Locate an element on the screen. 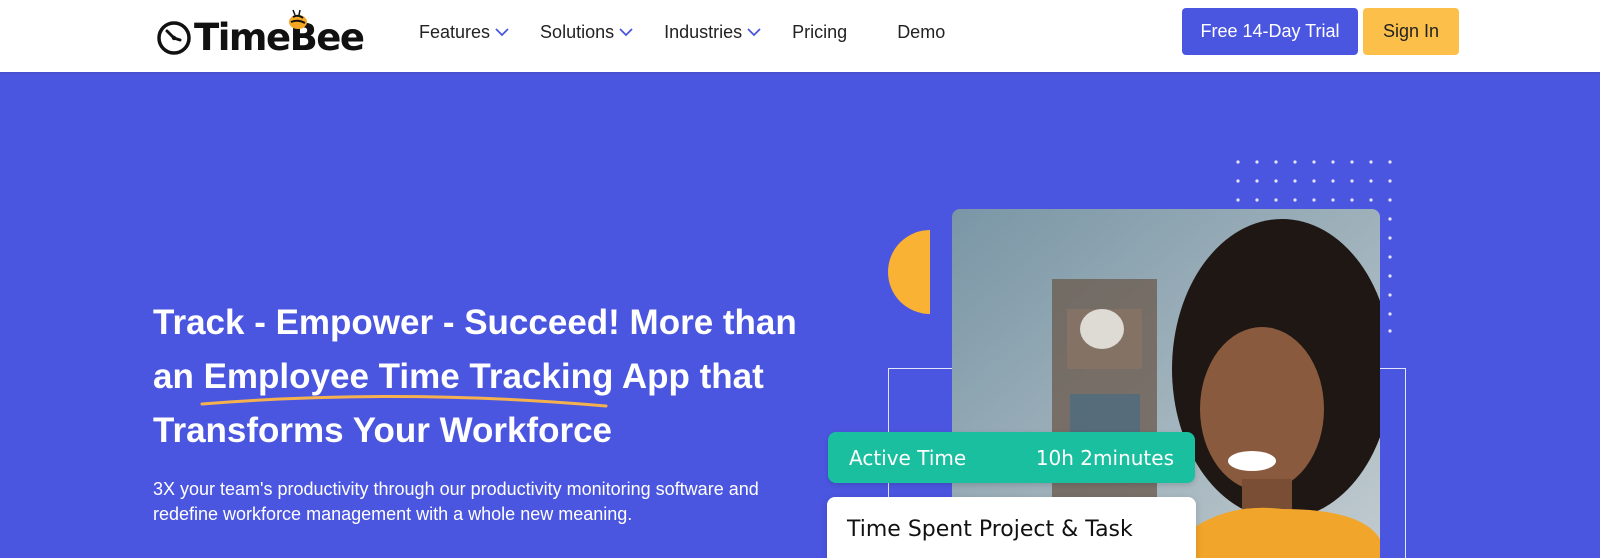  headline-line-2-pre: an is located at coordinates (178, 376).